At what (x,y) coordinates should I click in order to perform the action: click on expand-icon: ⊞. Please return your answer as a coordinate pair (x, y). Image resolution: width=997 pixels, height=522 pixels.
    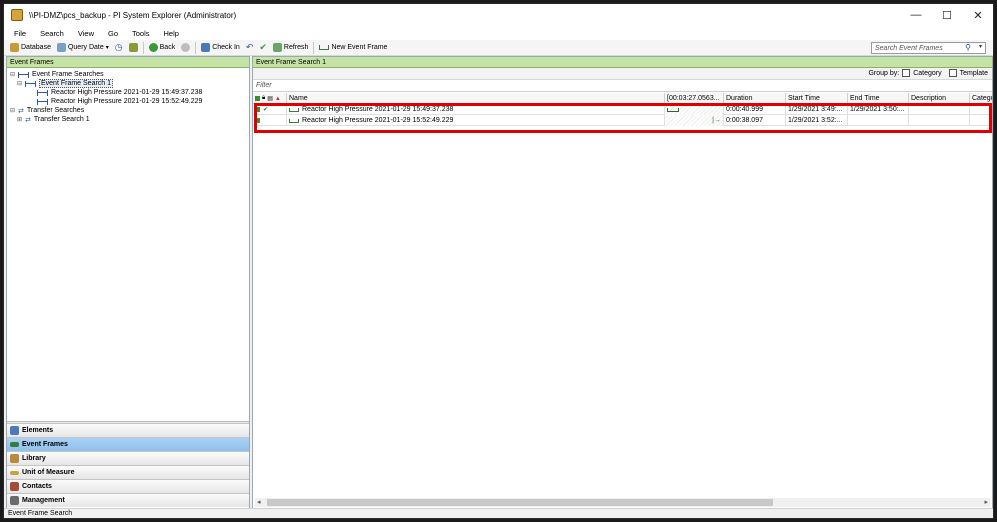
    Looking at the image, I should click on (20, 119).